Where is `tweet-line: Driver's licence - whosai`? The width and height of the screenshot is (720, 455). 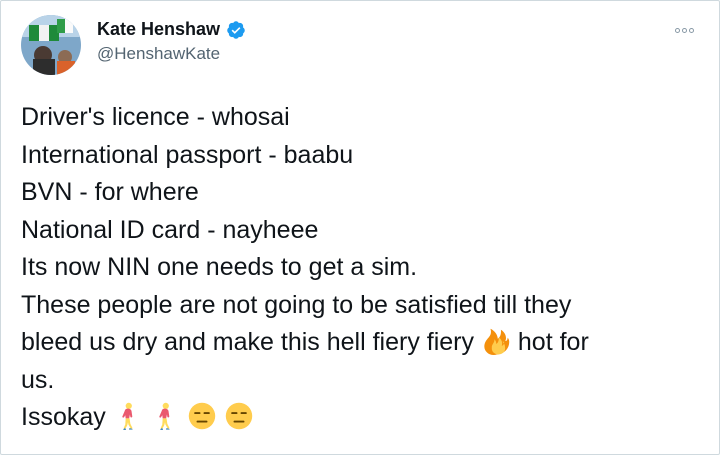 tweet-line: Driver's licence - whosai is located at coordinates (155, 117).